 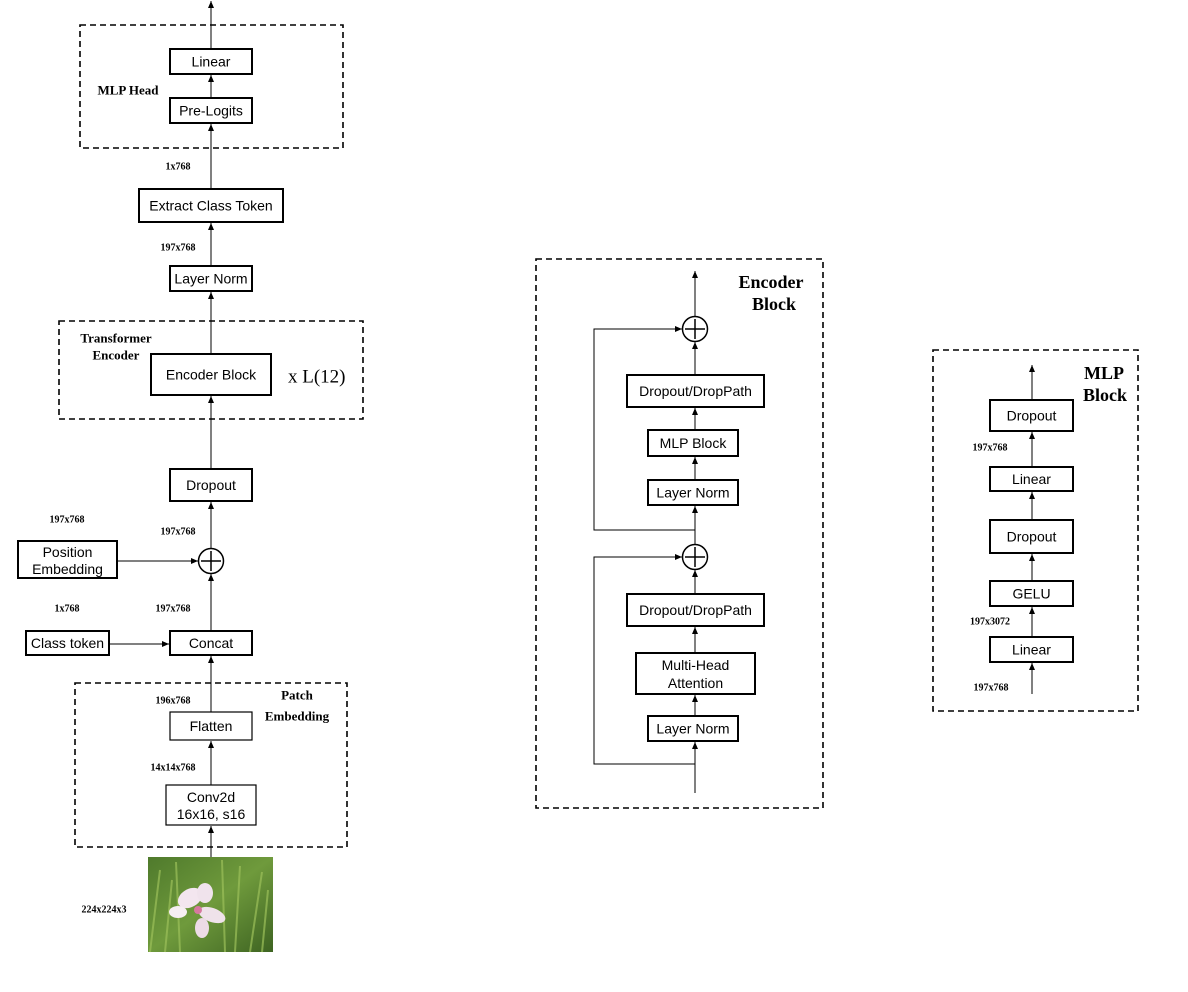 What do you see at coordinates (211, 643) in the screenshot?
I see `concat-label: Concat` at bounding box center [211, 643].